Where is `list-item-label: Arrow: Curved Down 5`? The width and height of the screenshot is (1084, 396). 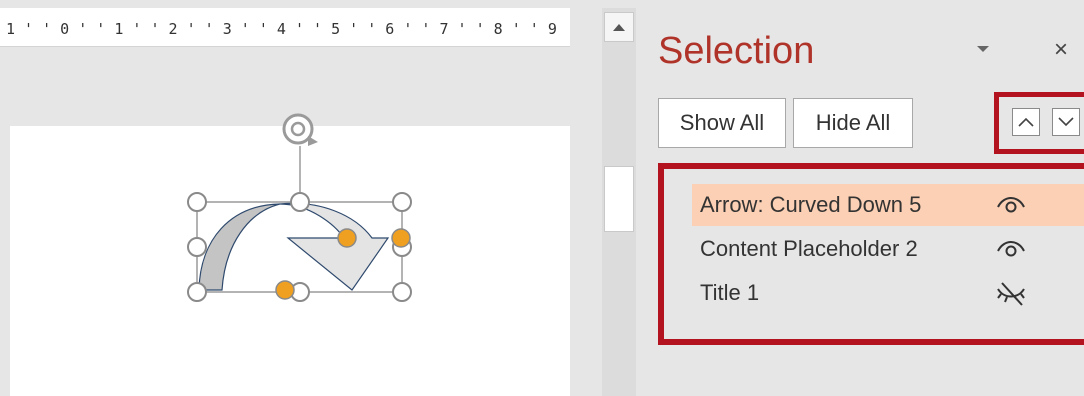
list-item-label: Arrow: Curved Down 5 is located at coordinates (811, 204).